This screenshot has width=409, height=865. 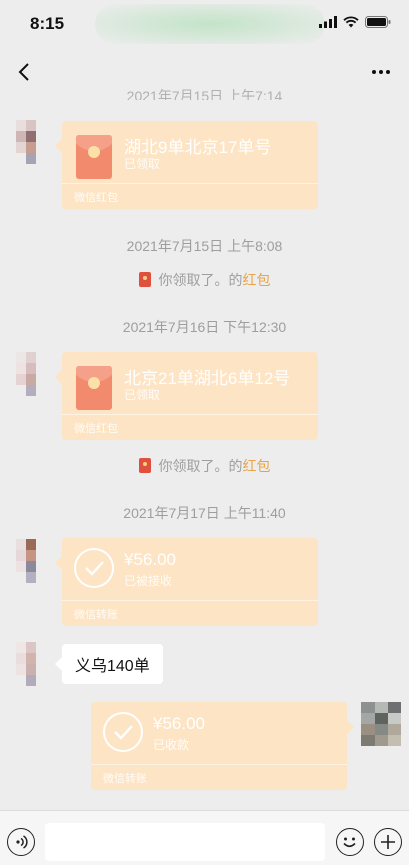 I want to click on transfer-card: ¥56.00 已被接收 微信转账, so click(x=186, y=582).